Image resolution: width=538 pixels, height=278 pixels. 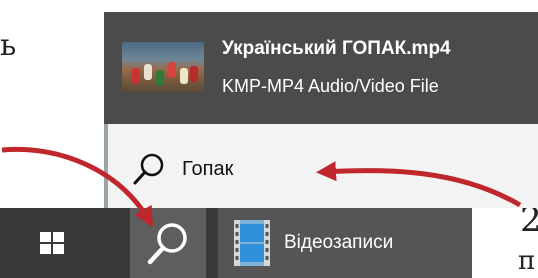 I want to click on taskbar-videos-label: Відеозаписи, so click(x=339, y=242).